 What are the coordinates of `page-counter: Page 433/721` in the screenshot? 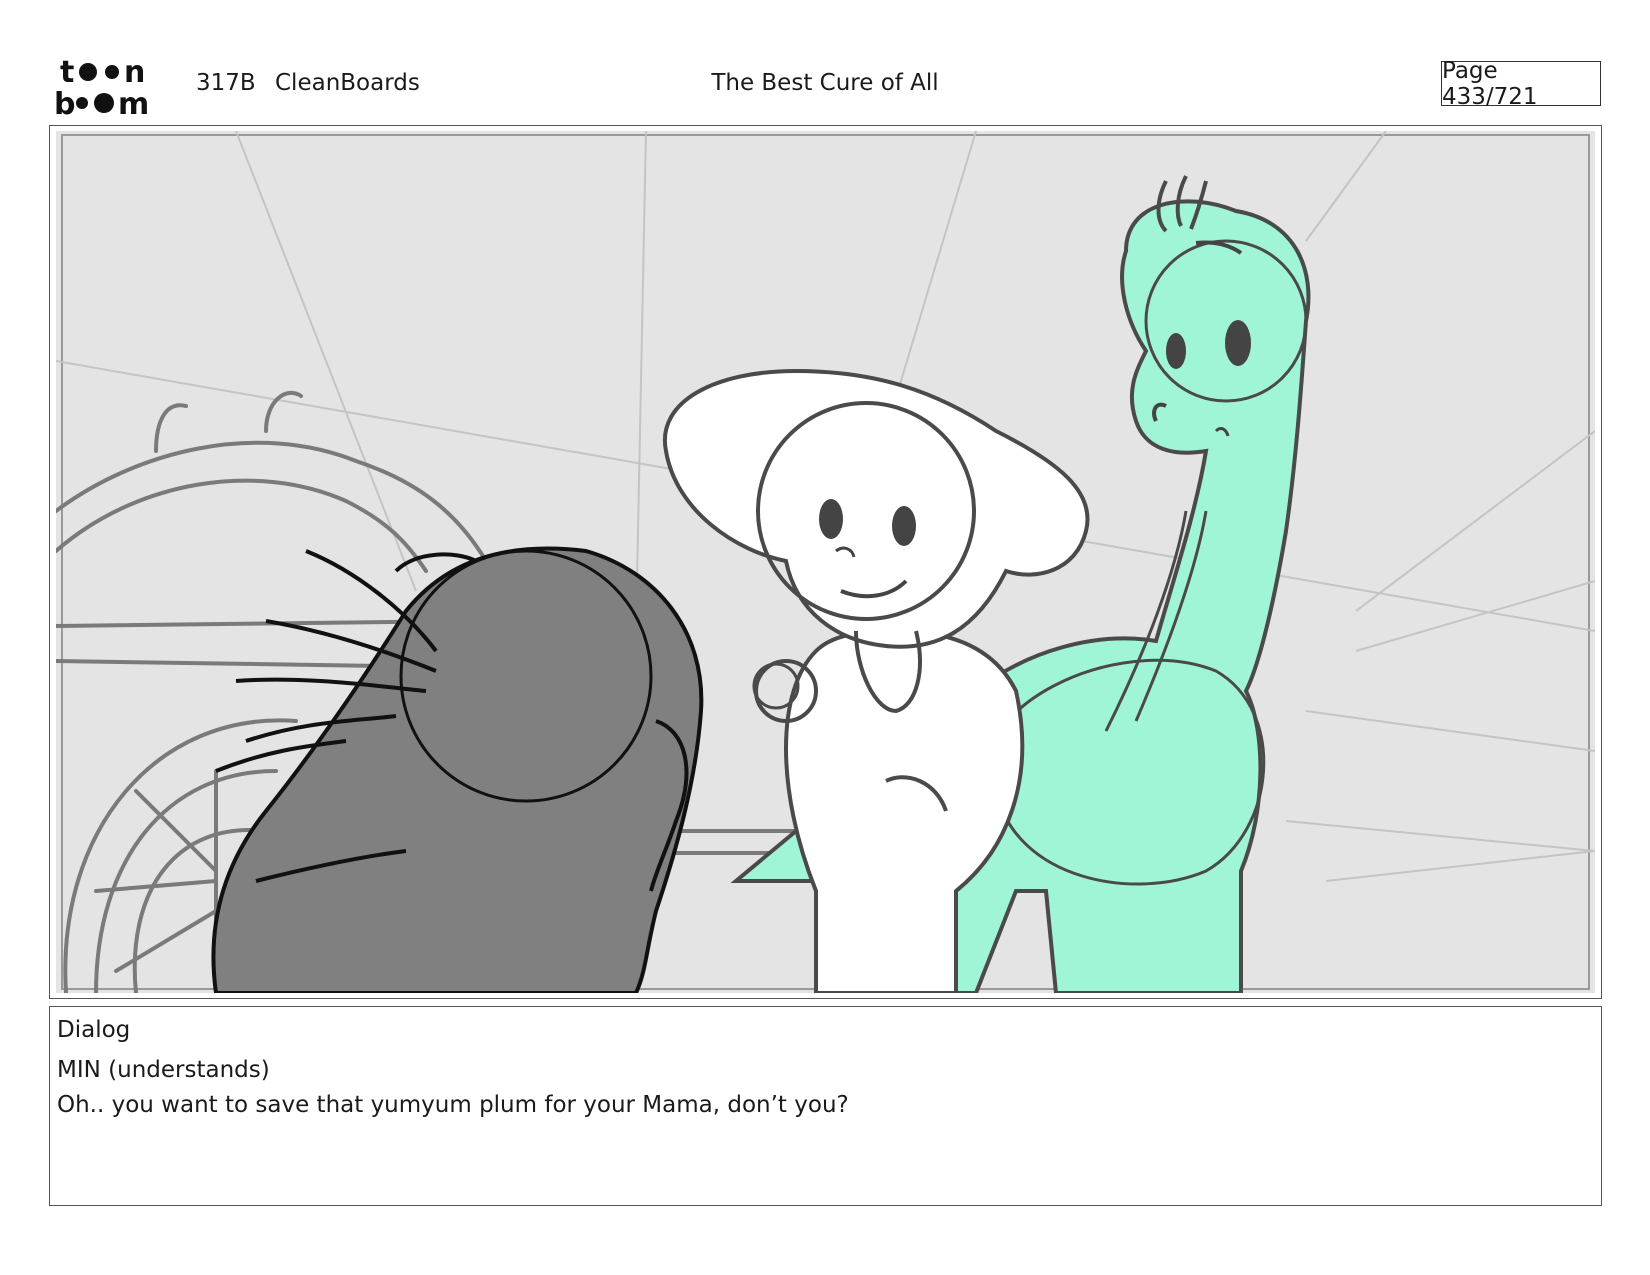 It's located at (1521, 84).